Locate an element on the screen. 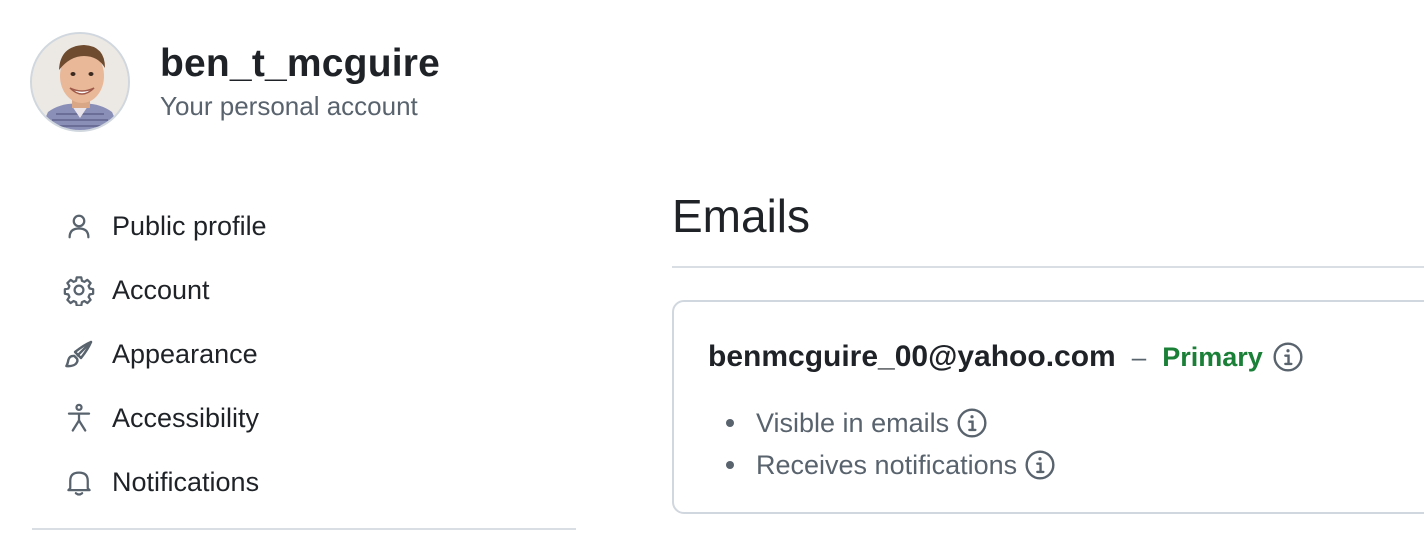  email-row: benmcguire_00@yahoo.com – Primary is located at coordinates (1006, 357).